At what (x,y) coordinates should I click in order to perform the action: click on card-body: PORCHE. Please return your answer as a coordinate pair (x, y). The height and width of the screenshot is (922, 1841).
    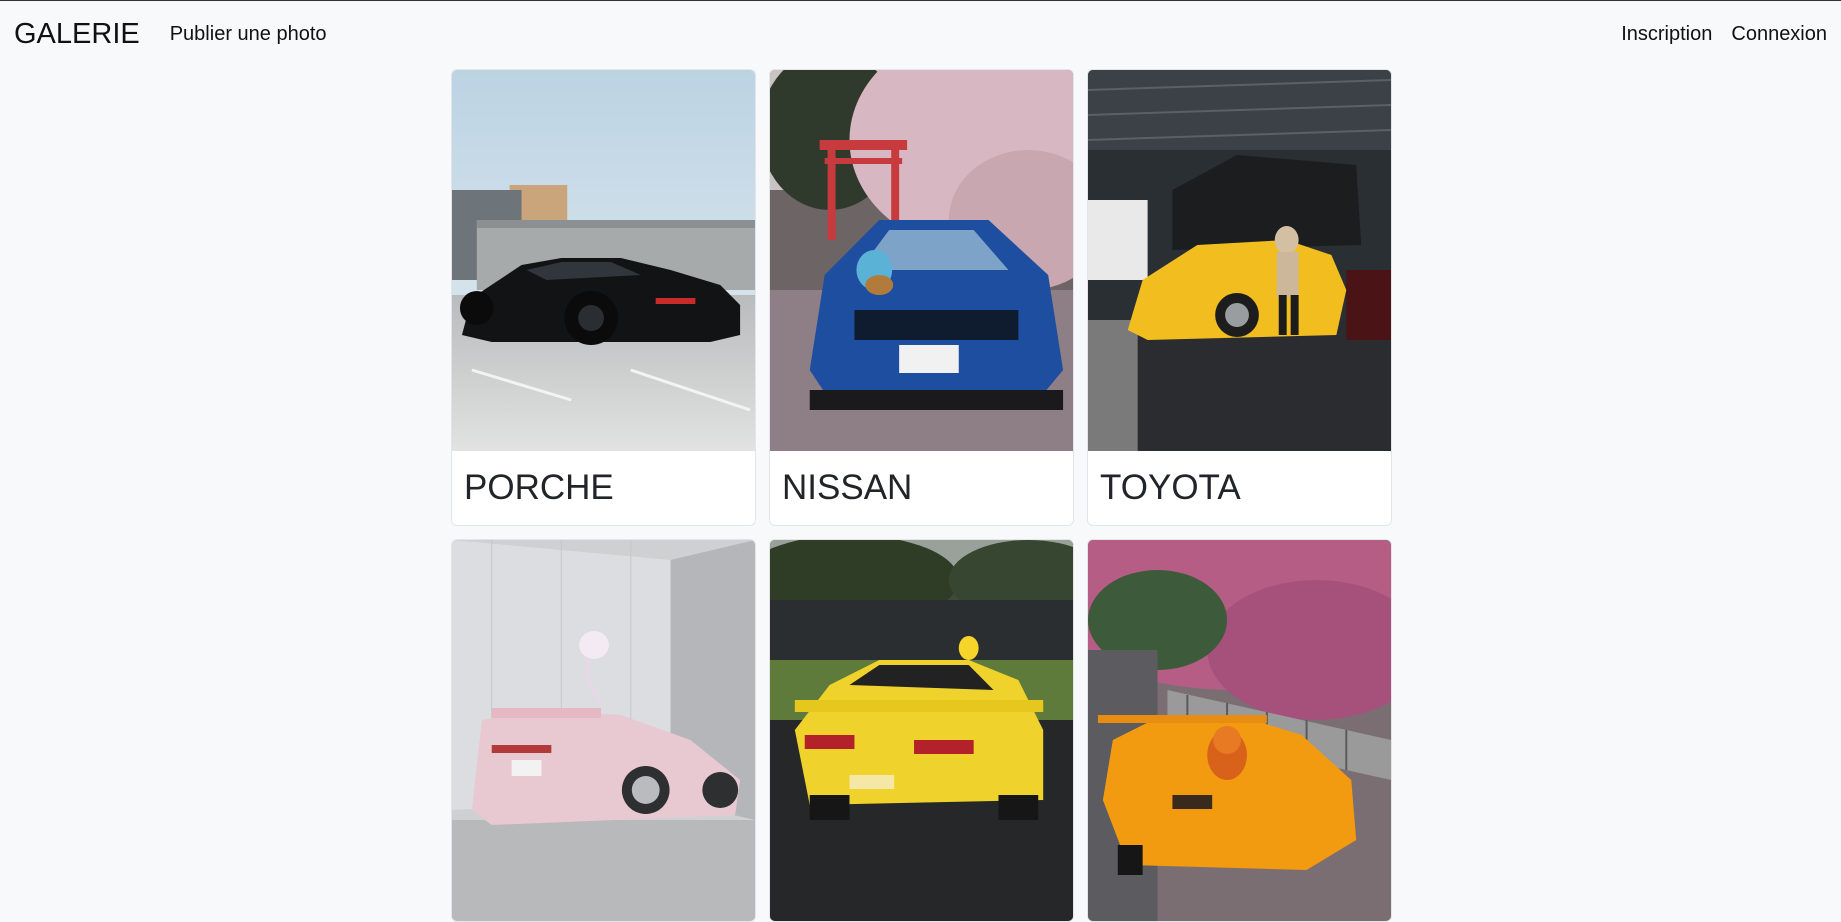
    Looking at the image, I should click on (603, 488).